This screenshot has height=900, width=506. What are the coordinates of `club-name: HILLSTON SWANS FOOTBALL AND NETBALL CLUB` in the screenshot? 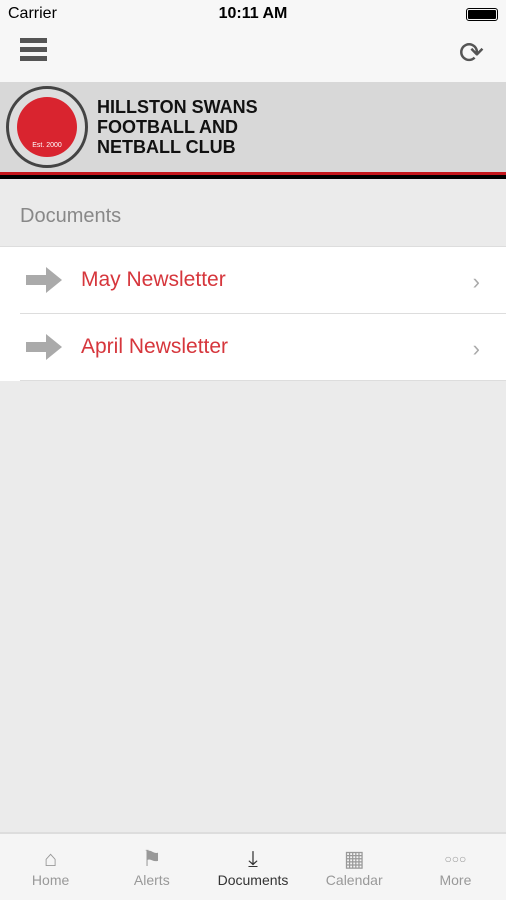 It's located at (177, 127).